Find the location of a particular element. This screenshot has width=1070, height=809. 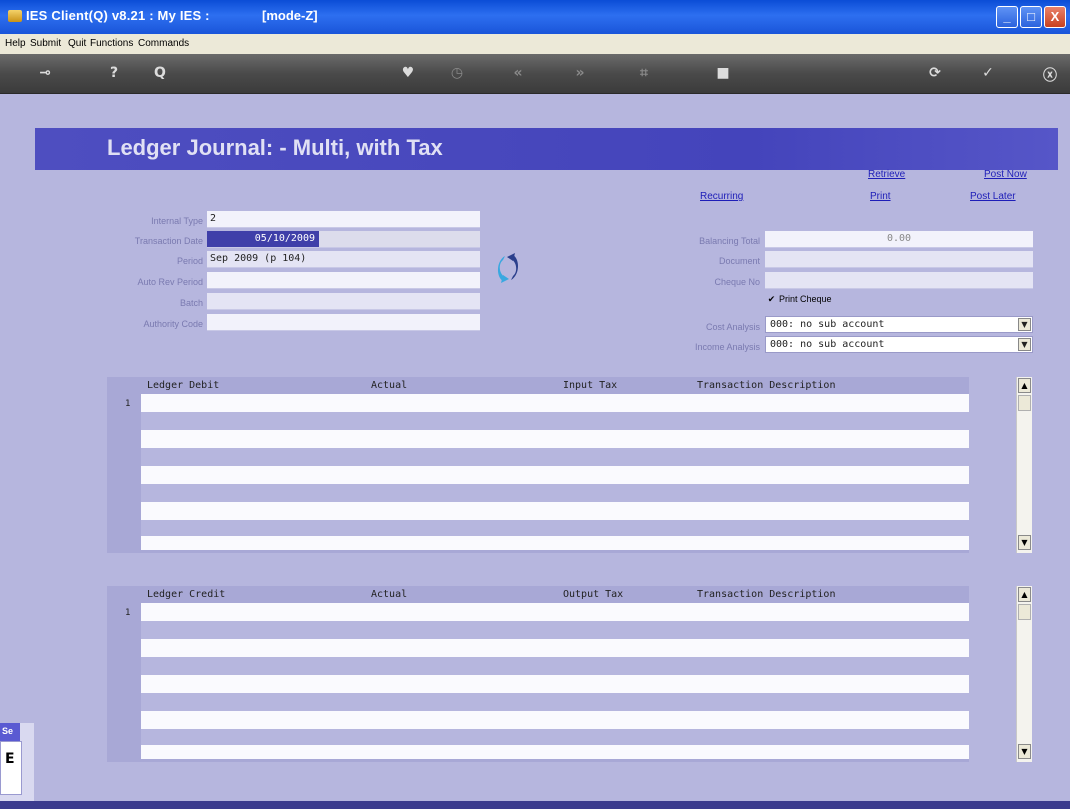

checkbox-check-icon: ✔ is located at coordinates (771, 299).